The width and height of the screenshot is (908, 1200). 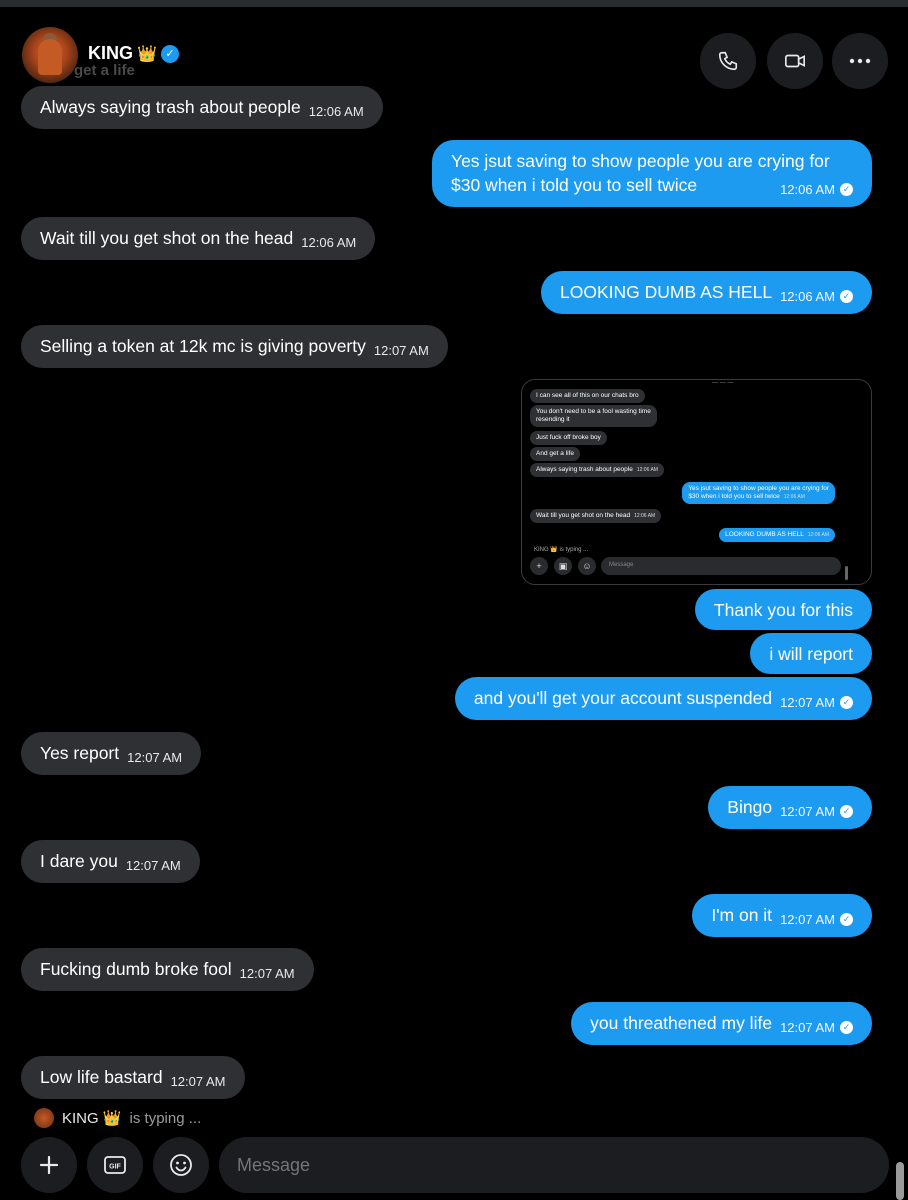 I want to click on emoji-icon, so click(x=181, y=1165).